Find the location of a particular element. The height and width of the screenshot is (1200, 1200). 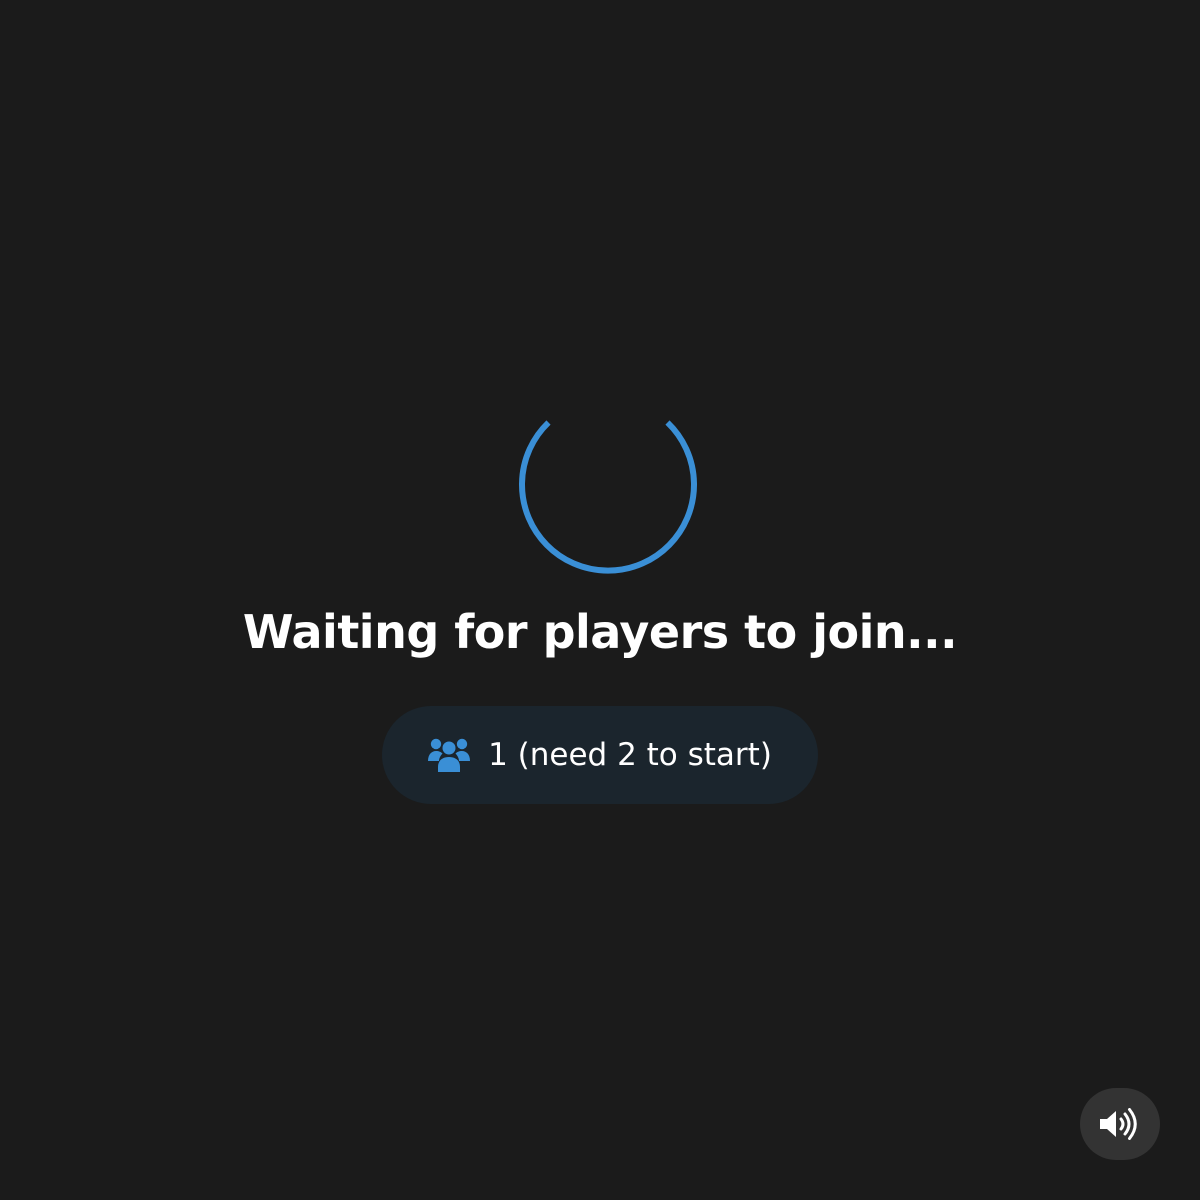

volume-high-icon is located at coordinates (1118, 1124).